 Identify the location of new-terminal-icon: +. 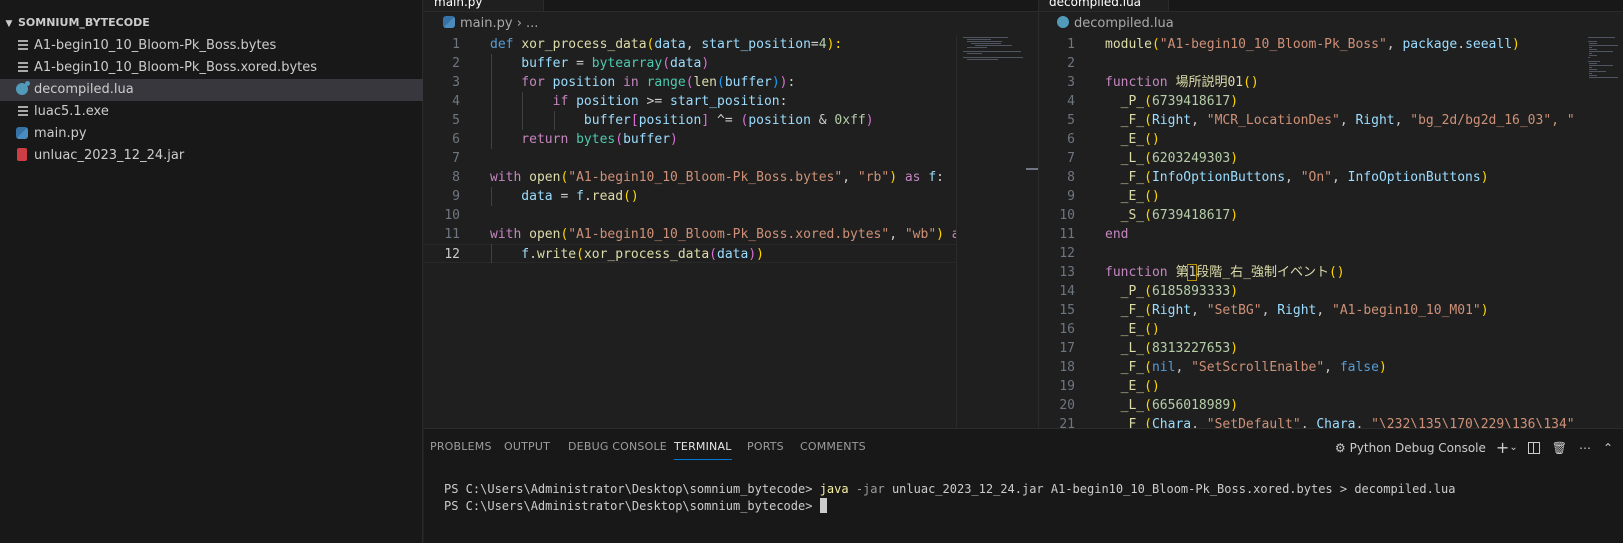
(1502, 447).